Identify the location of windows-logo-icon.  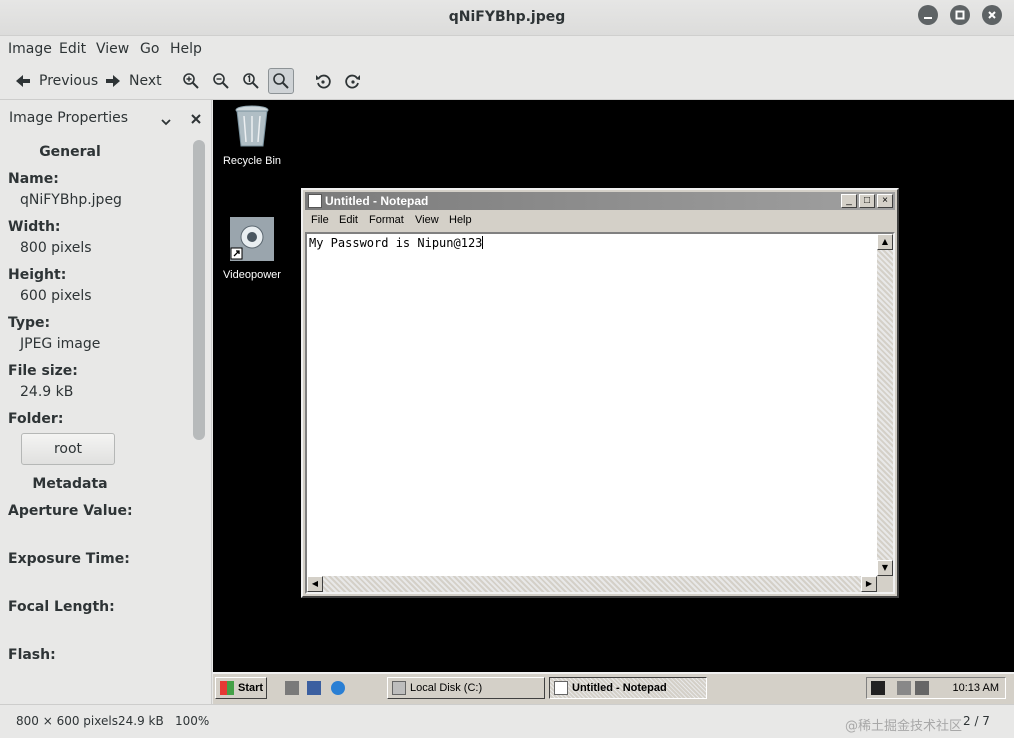
(227, 688).